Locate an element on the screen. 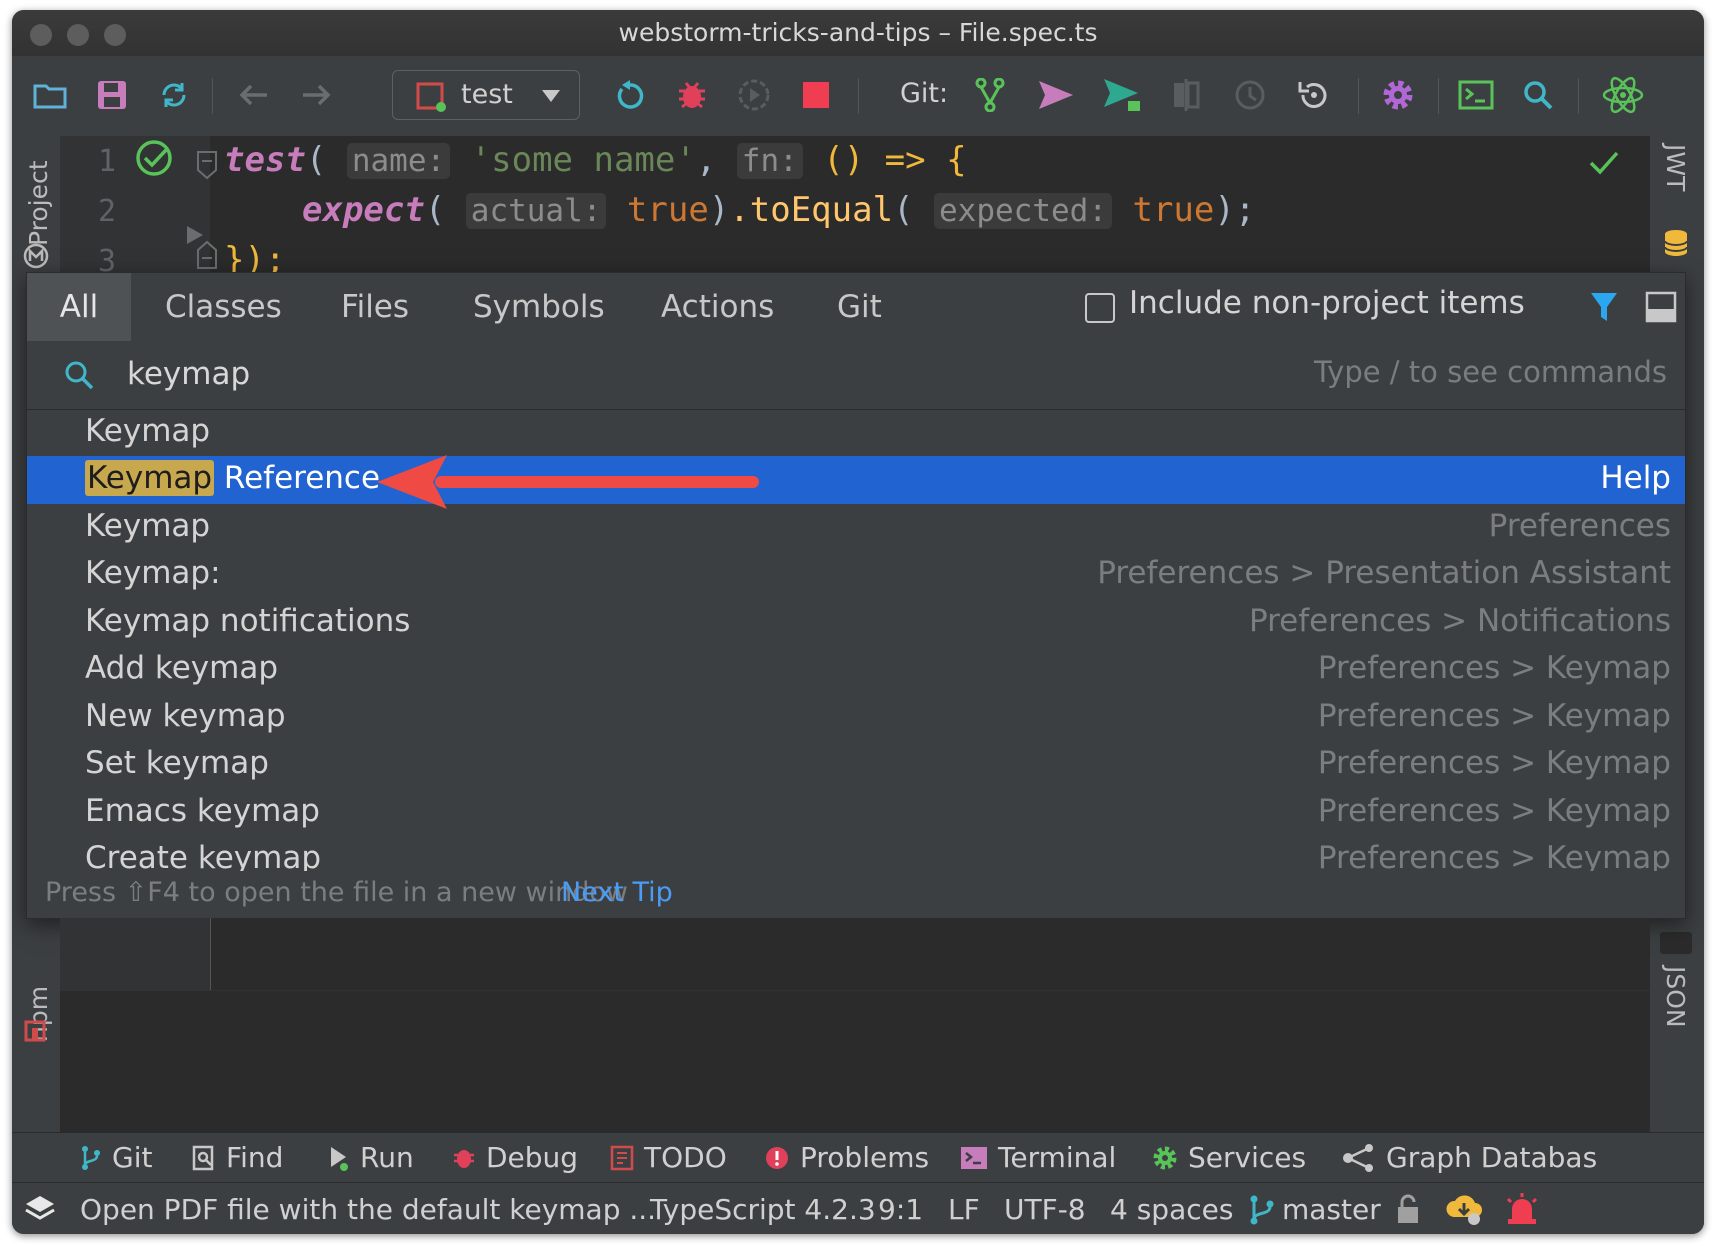 Image resolution: width=1716 pixels, height=1244 pixels. test-config-icon is located at coordinates (431, 97).